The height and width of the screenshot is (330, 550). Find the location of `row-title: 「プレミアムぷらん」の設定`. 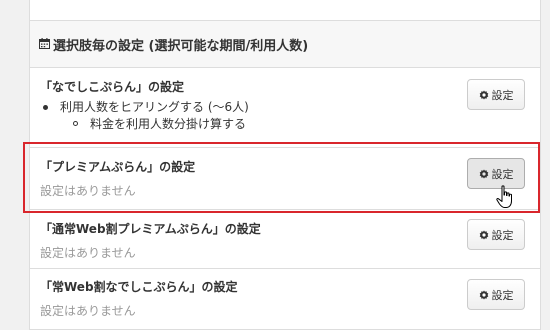

row-title: 「プレミアムぷらん」の設定 is located at coordinates (118, 167).